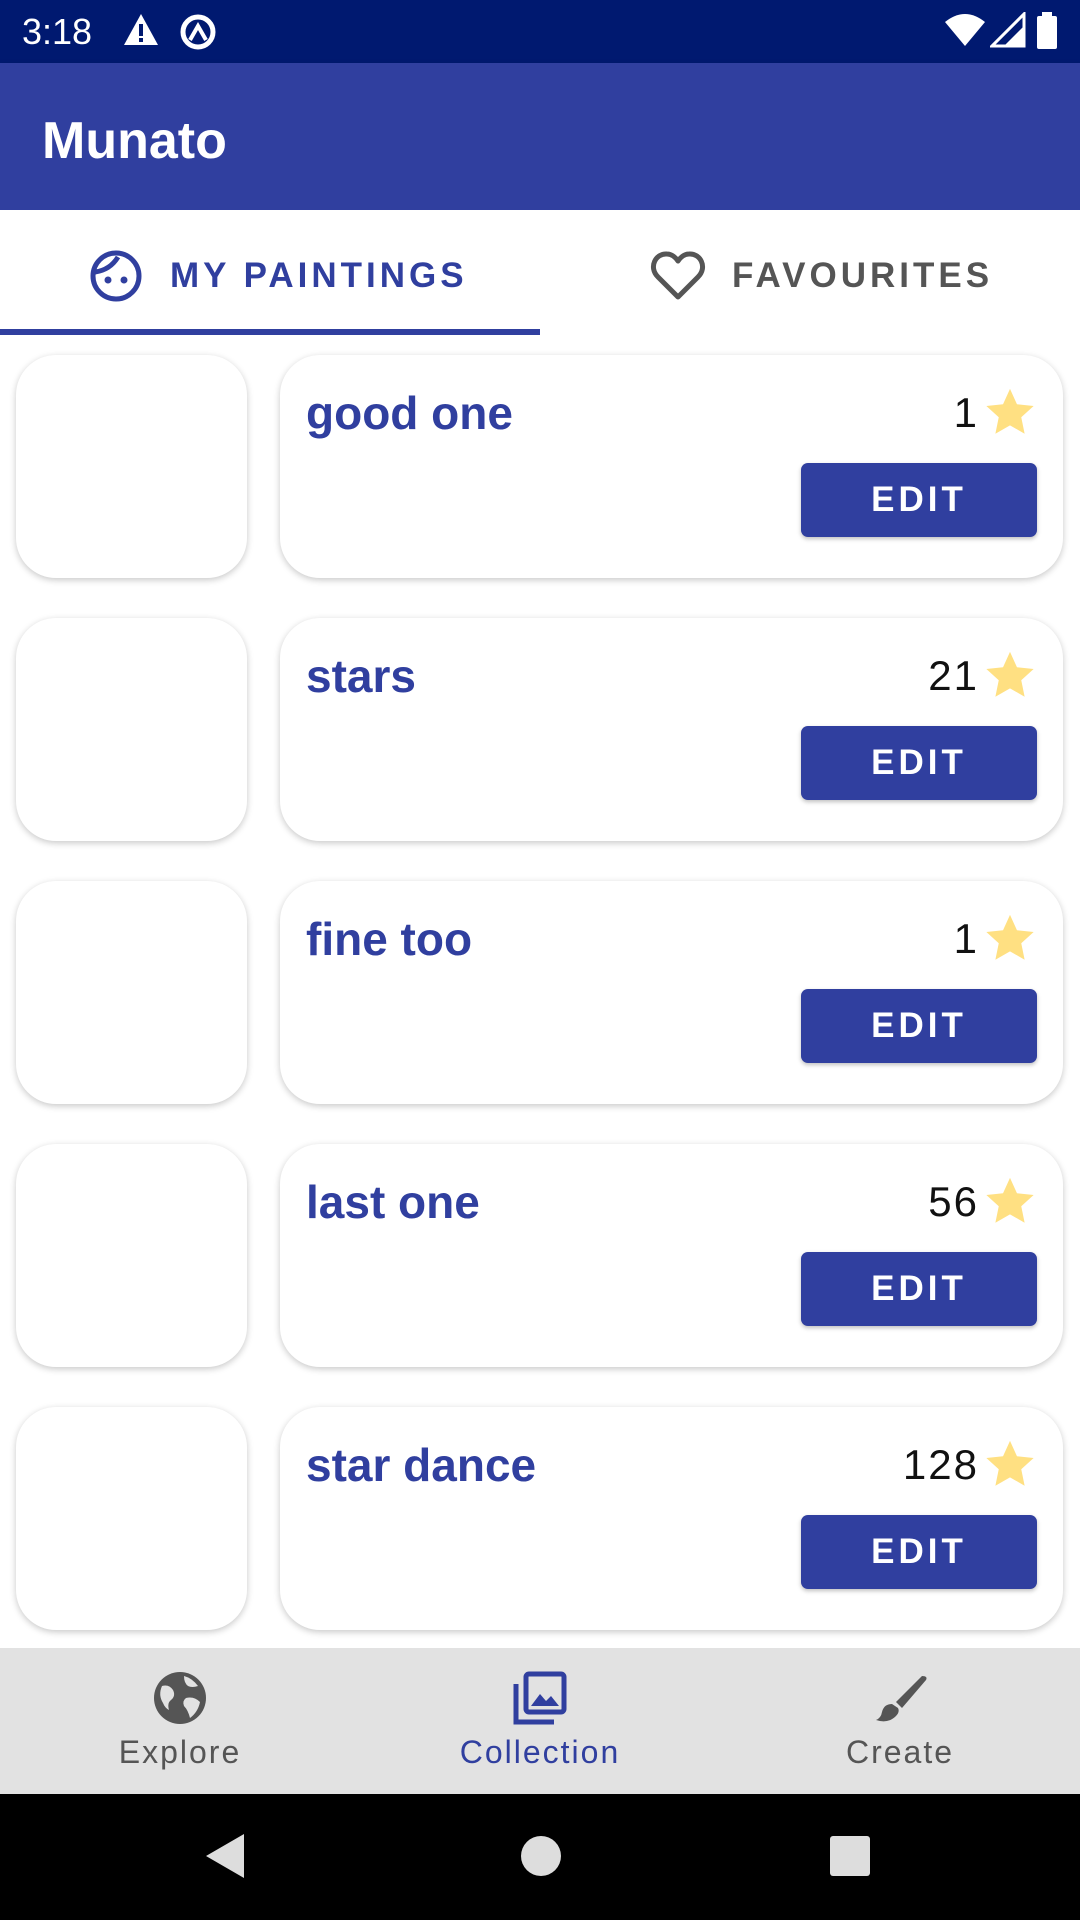 This screenshot has width=1080, height=1920. What do you see at coordinates (409, 413) in the screenshot?
I see `painting-title: good one` at bounding box center [409, 413].